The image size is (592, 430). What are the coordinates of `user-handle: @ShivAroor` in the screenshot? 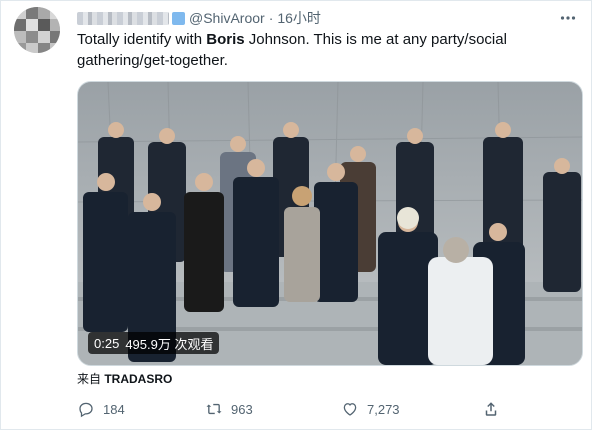 It's located at (227, 18).